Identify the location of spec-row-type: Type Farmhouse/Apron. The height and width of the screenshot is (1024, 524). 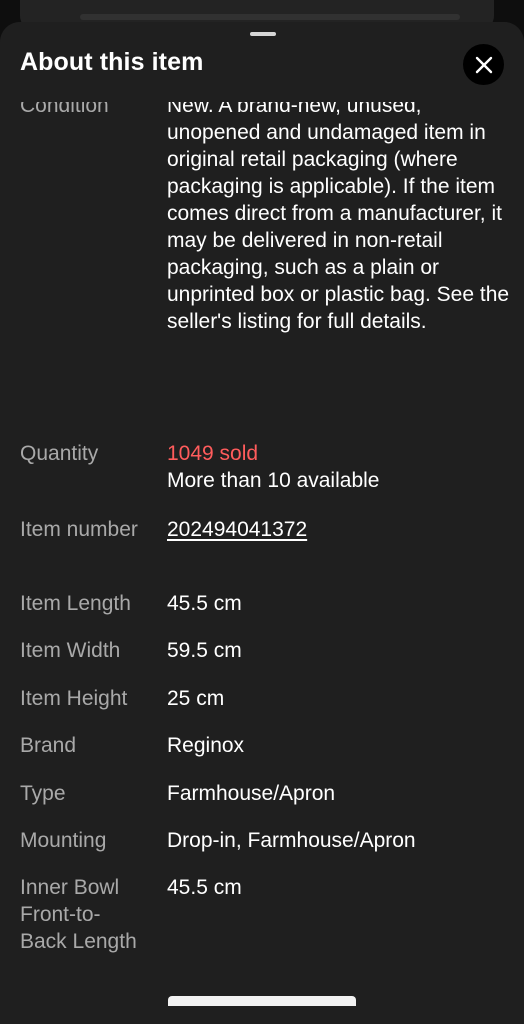
(265, 795).